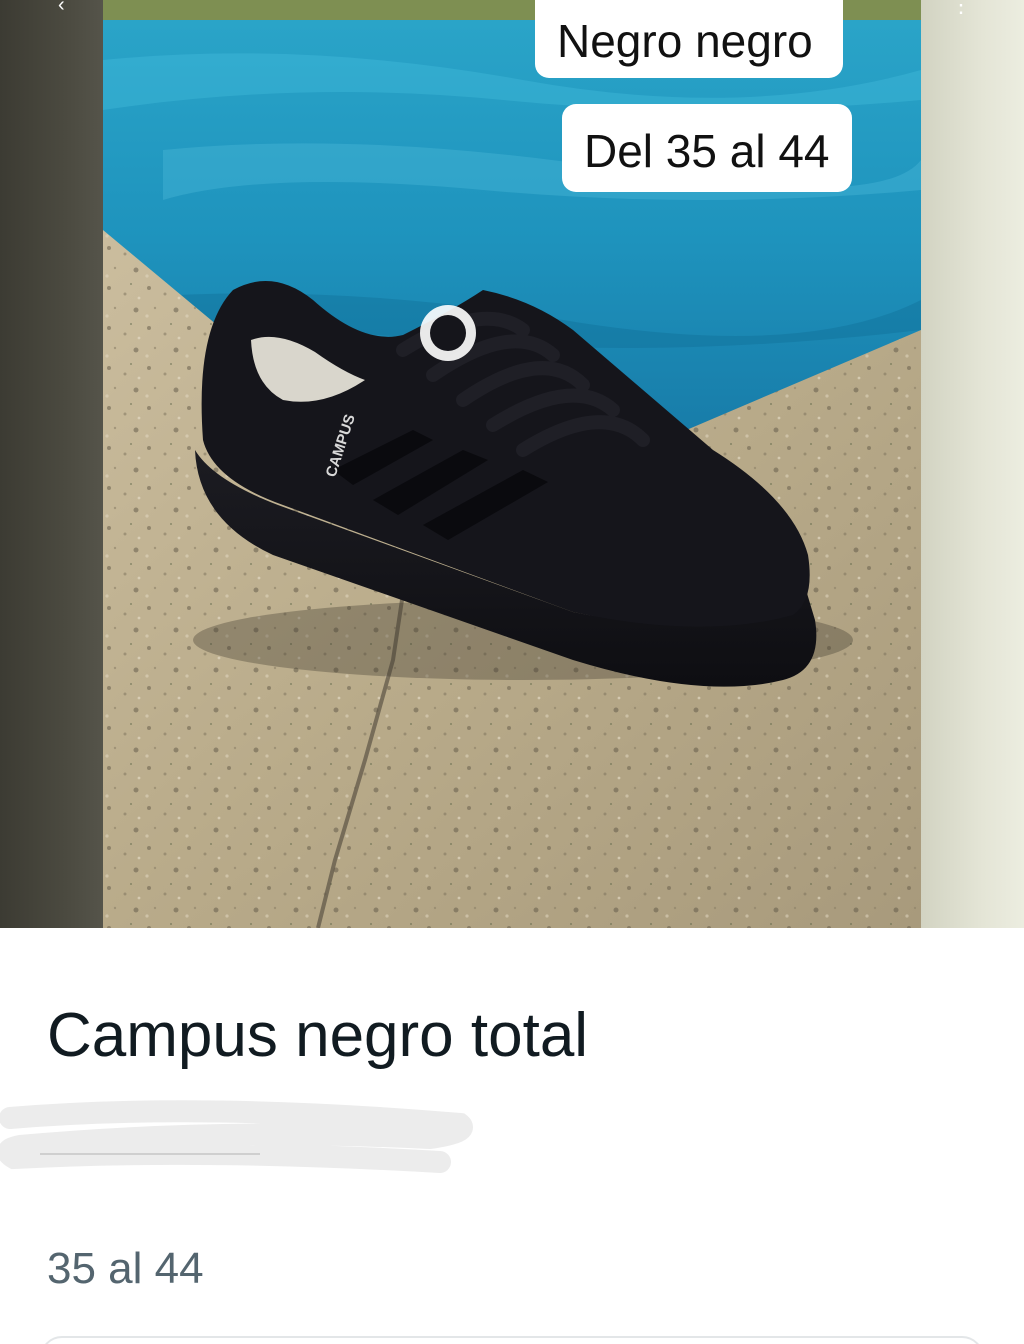 The width and height of the screenshot is (1024, 1344). Describe the element at coordinates (236, 1136) in the screenshot. I see `redacted-price-scribble` at that location.